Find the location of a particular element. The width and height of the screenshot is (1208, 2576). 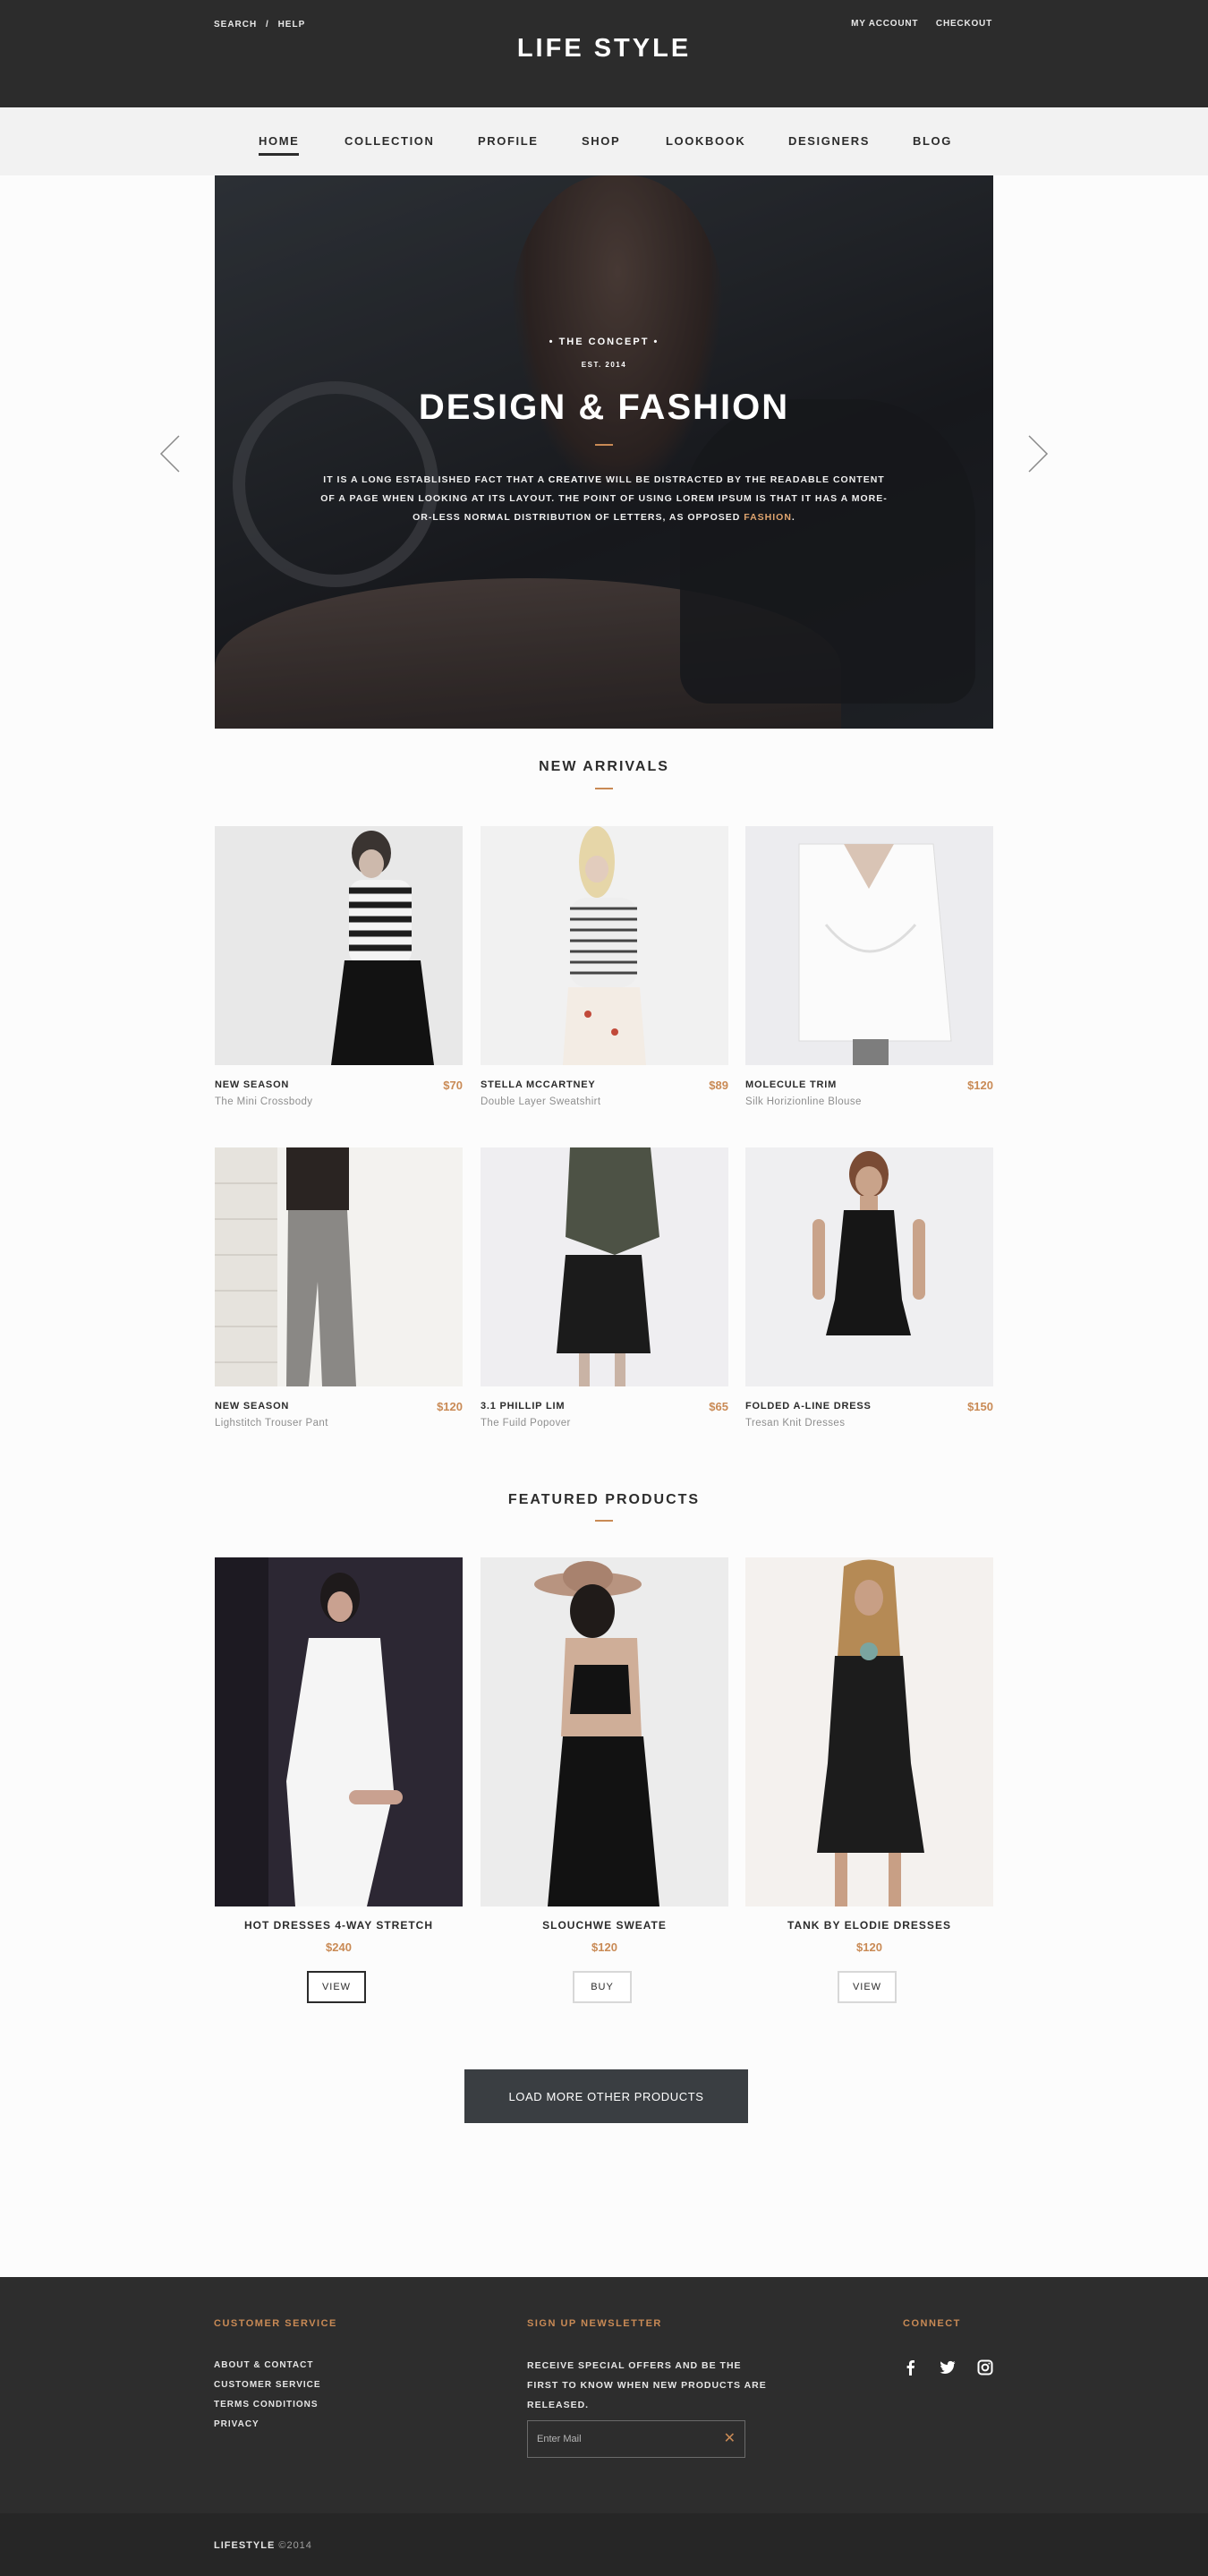

product-price: $240 is located at coordinates (339, 1947).